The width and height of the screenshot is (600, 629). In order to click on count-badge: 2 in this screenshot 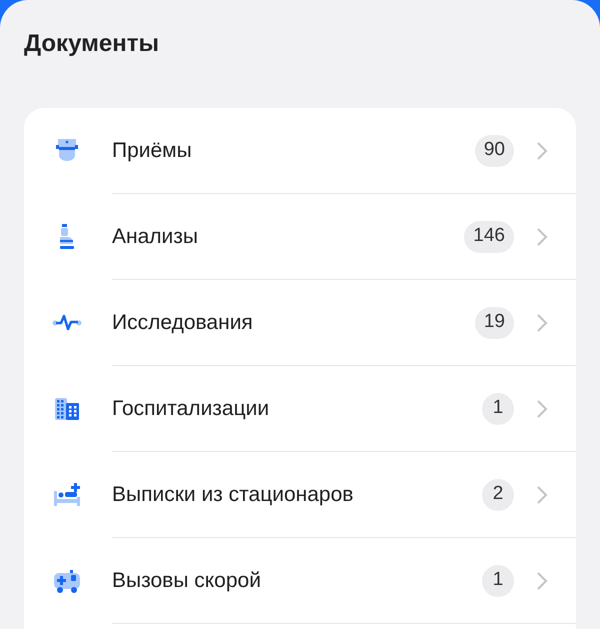, I will do `click(498, 494)`.